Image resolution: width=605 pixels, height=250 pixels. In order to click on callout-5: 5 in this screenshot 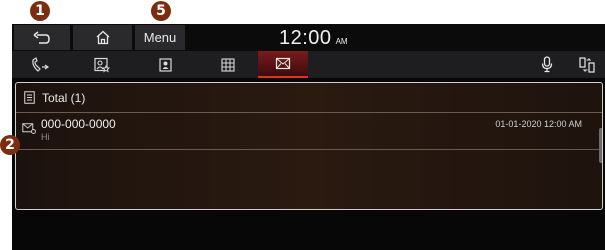, I will do `click(161, 11)`.